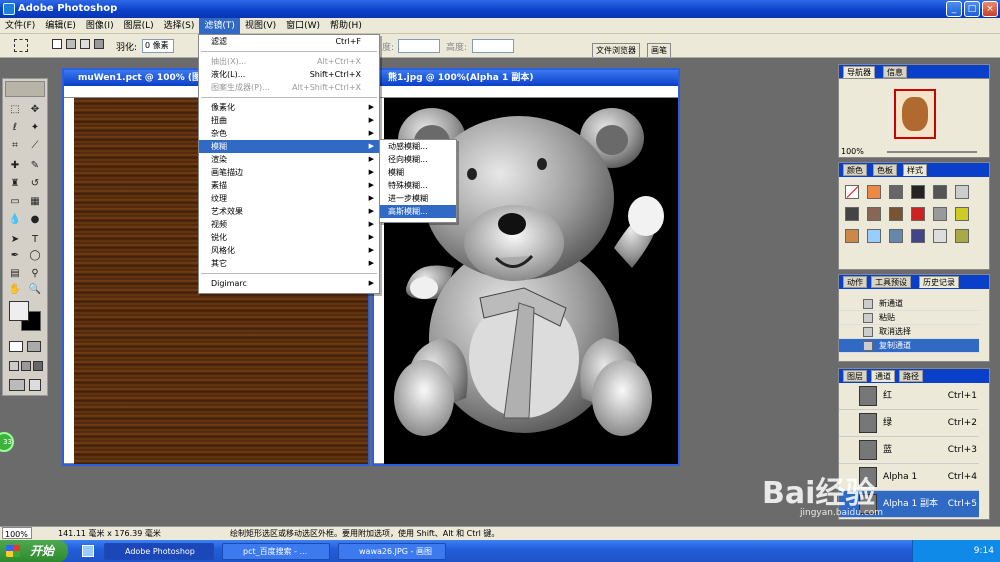  Describe the element at coordinates (289, 185) in the screenshot. I see `filter-menu-item: 素描 ▶` at that location.